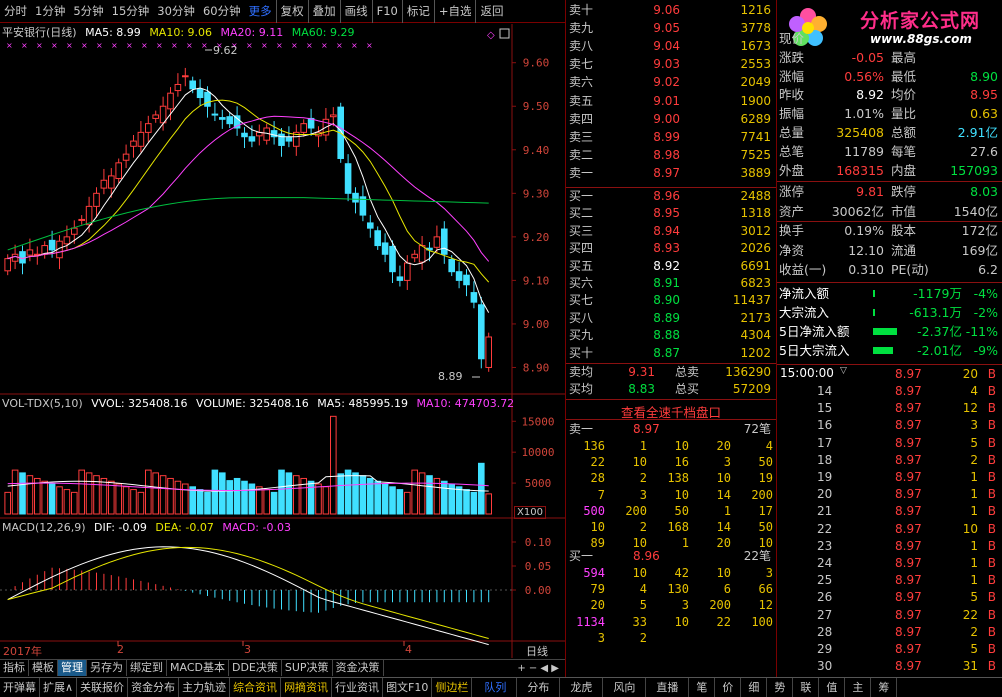 The height and width of the screenshot is (697, 1002). Describe the element at coordinates (681, 621) in the screenshot. I see `queue-cell: 10` at that location.